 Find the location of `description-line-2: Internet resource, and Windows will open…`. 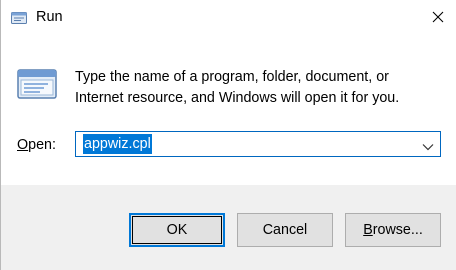

description-line-2: Internet resource, and Windows will open… is located at coordinates (237, 98).